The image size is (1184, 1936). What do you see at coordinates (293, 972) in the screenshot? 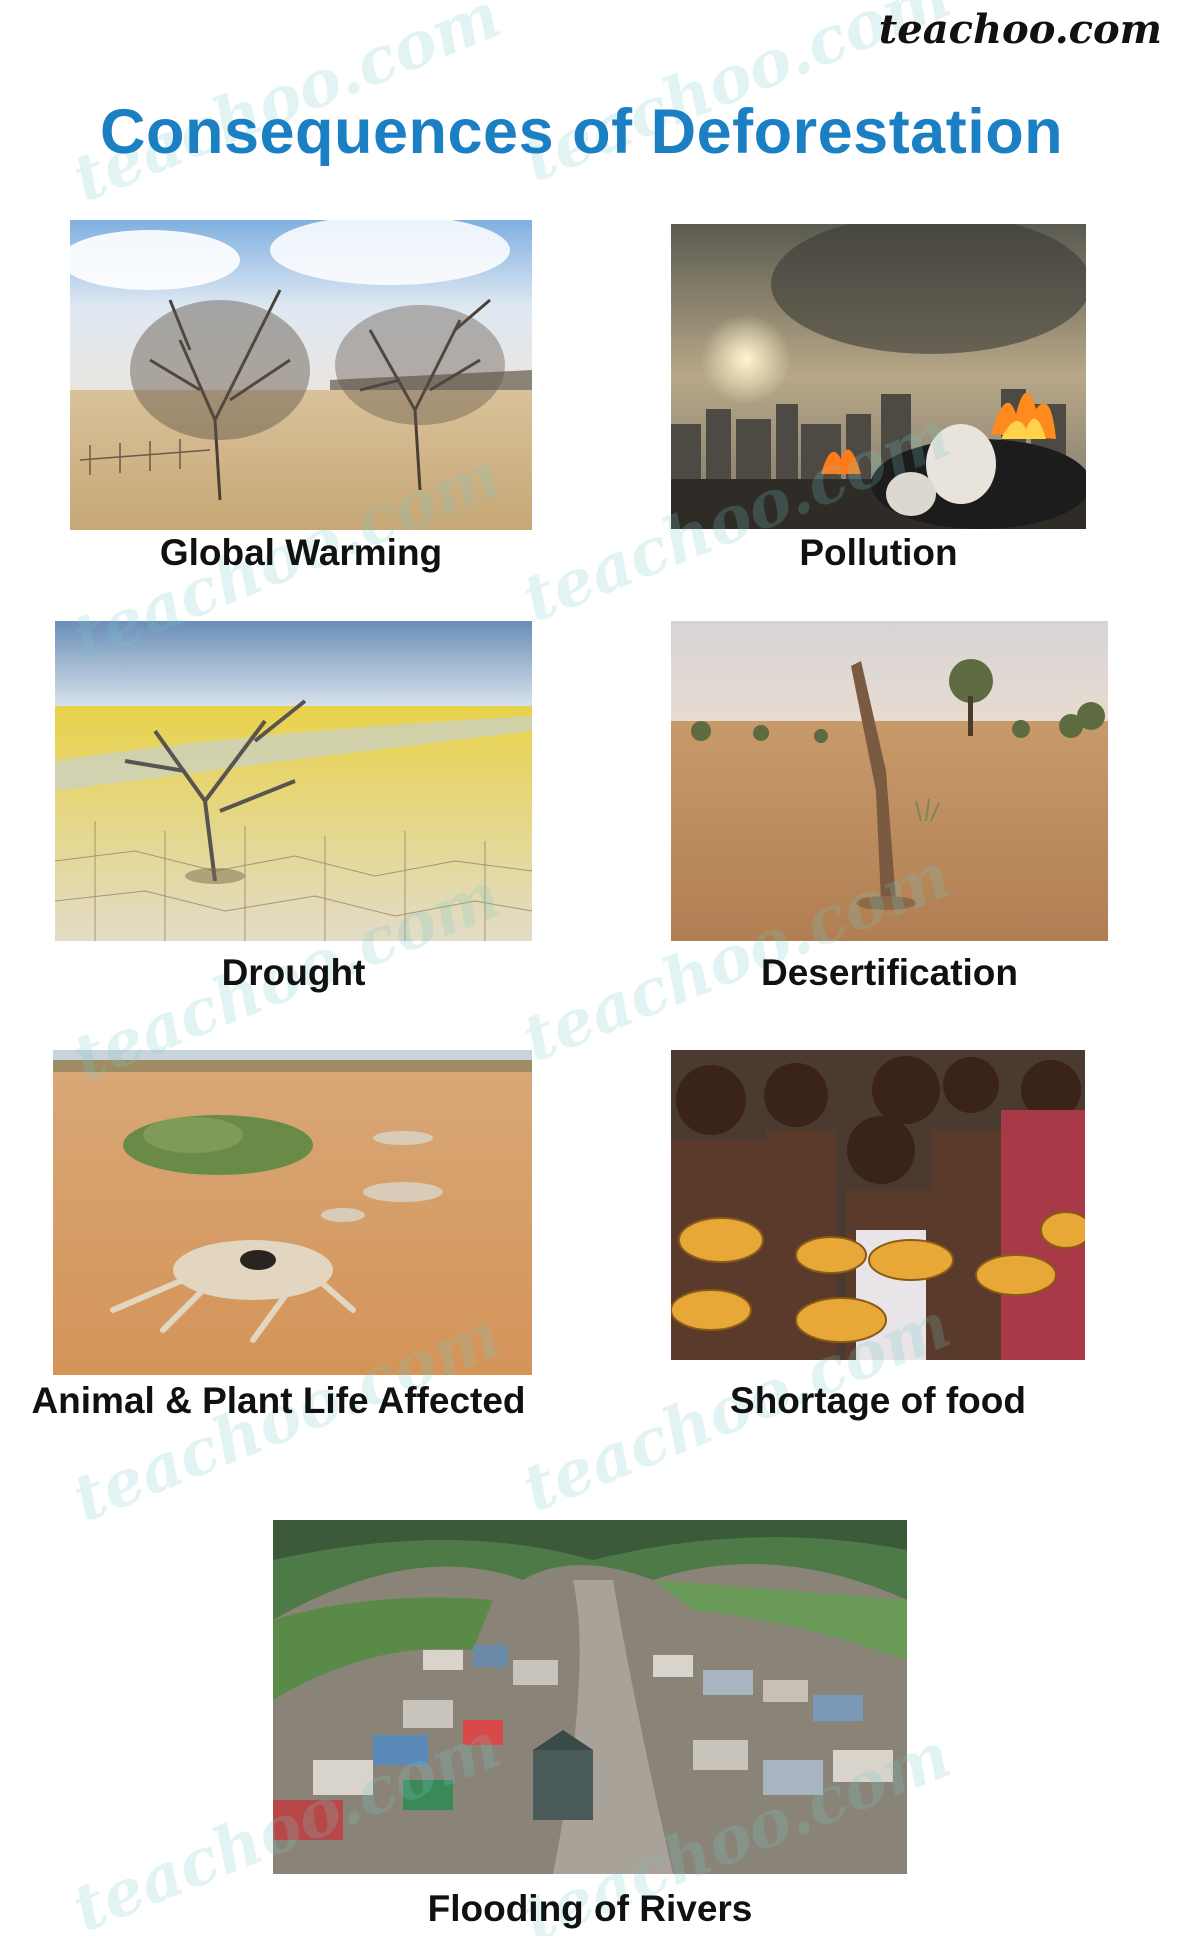
I see `consequence-caption: Drought` at bounding box center [293, 972].